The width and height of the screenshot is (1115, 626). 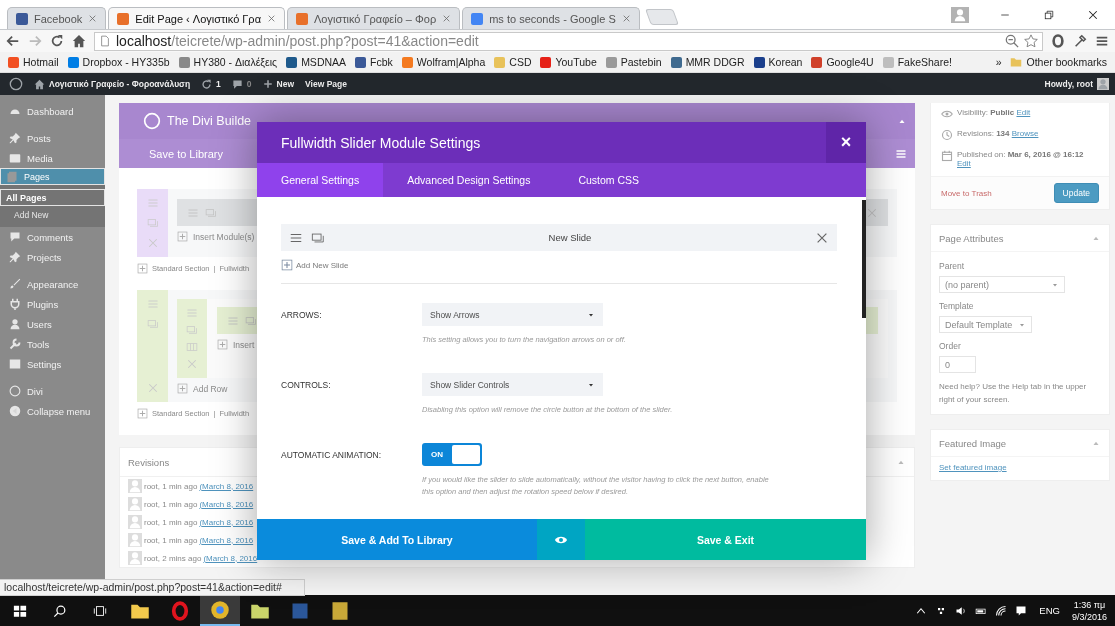 What do you see at coordinates (211, 84) in the screenshot?
I see `updates-link: 1` at bounding box center [211, 84].